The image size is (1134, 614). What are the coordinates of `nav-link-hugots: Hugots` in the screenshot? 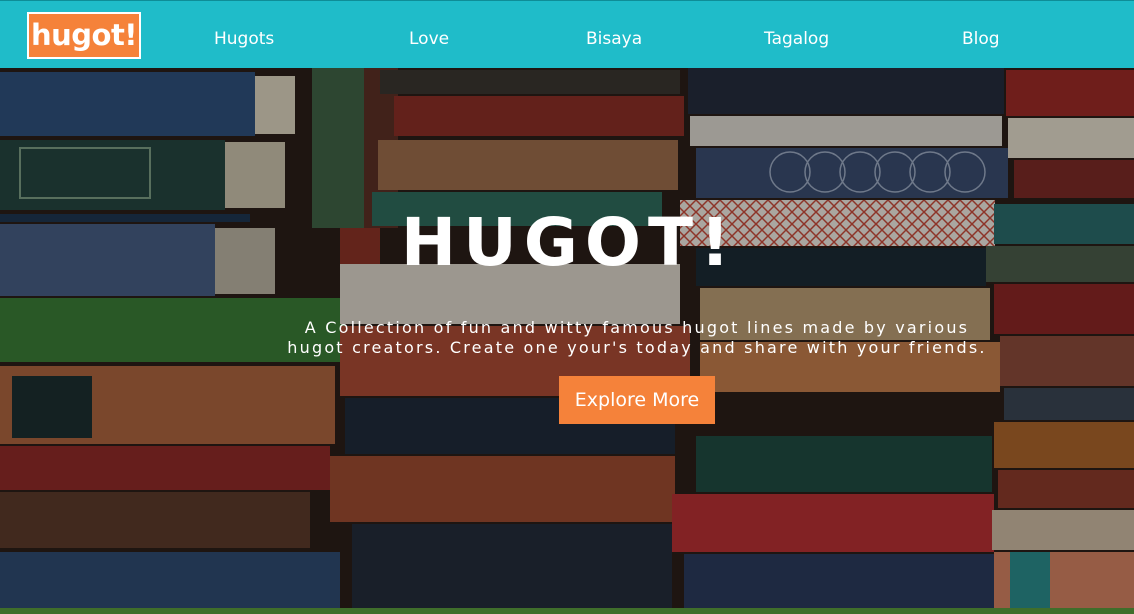 It's located at (244, 39).